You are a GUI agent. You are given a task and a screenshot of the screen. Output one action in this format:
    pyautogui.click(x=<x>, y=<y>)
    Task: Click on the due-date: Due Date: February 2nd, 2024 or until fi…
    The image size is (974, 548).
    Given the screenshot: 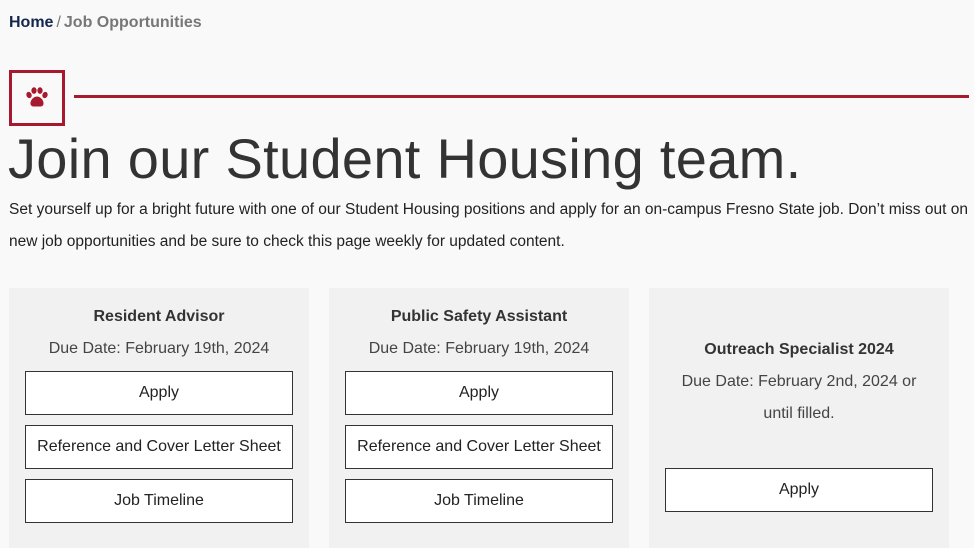 What is the action you would take?
    pyautogui.click(x=799, y=397)
    